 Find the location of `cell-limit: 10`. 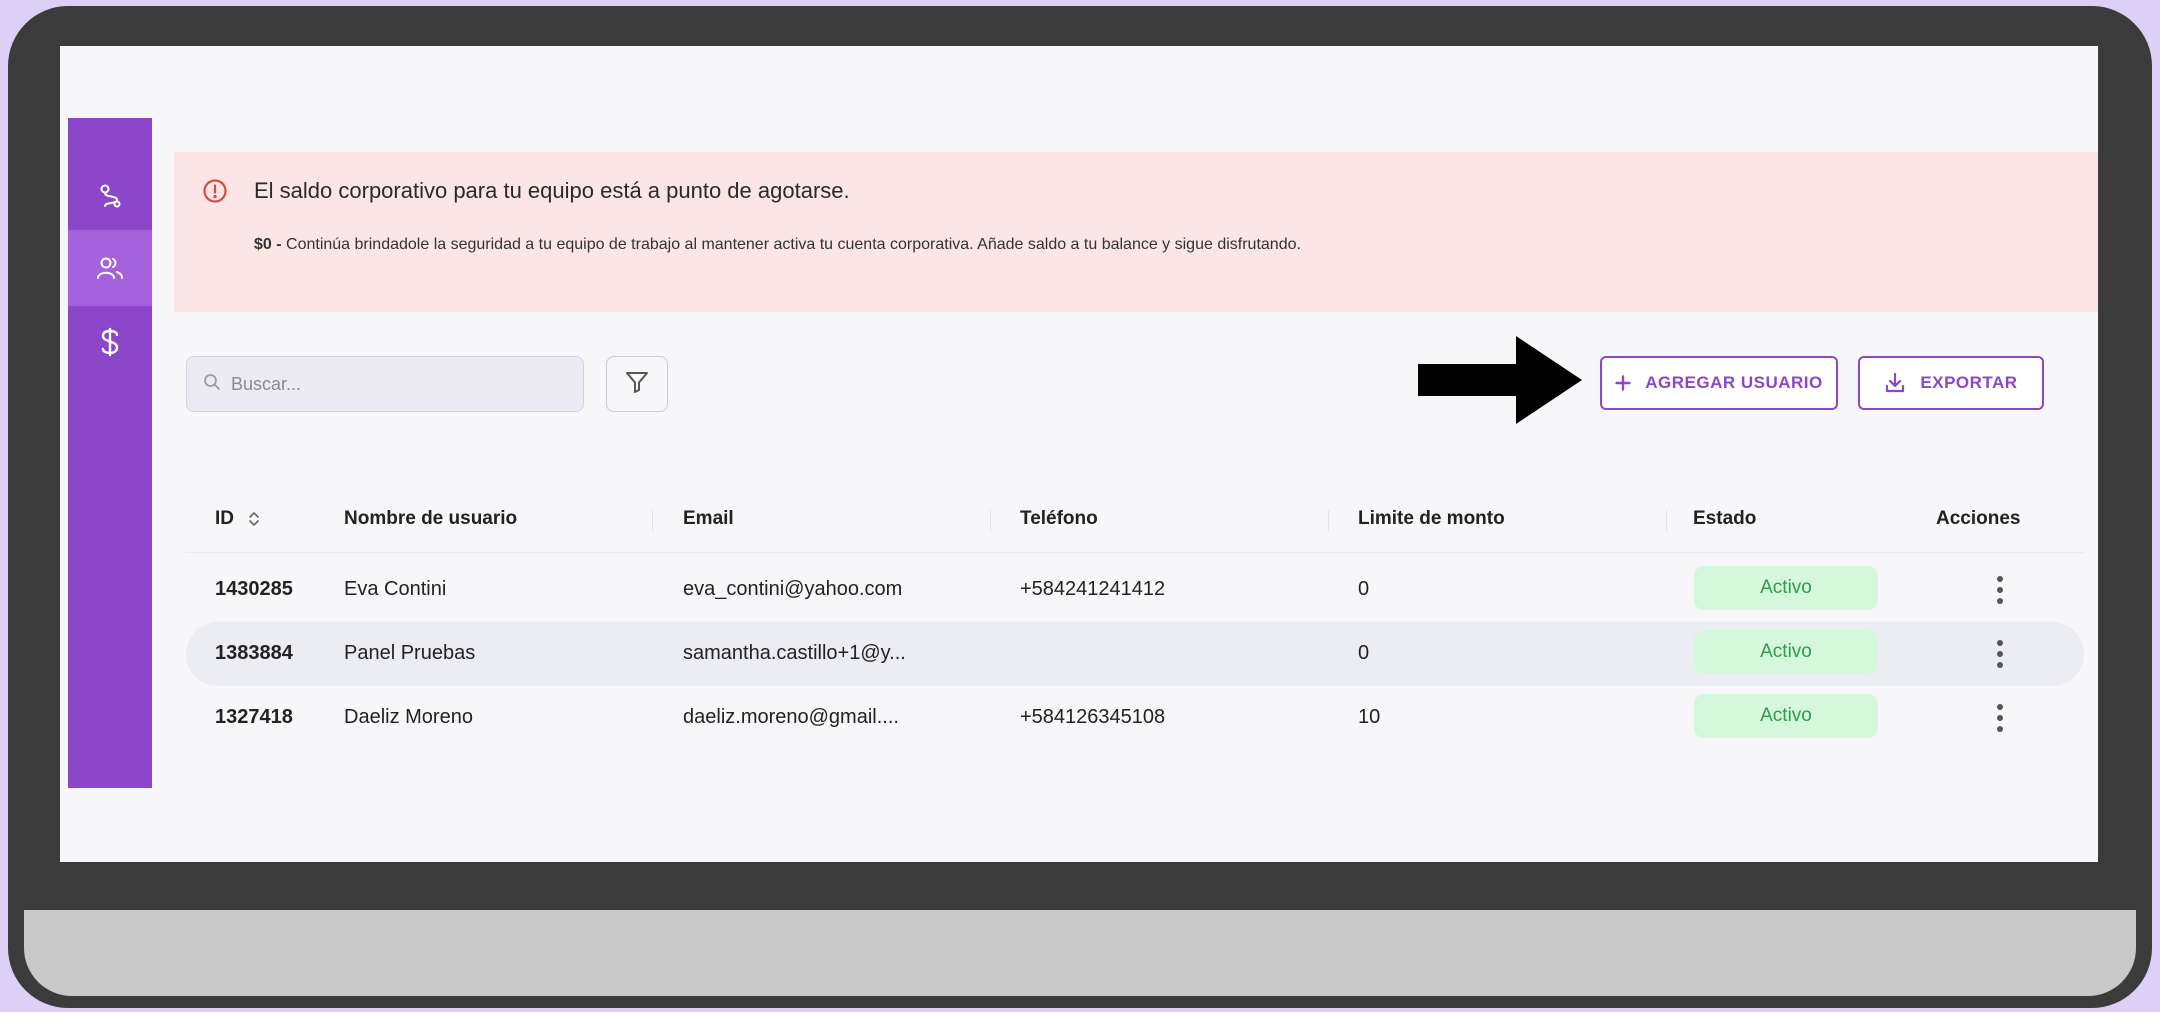

cell-limit: 10 is located at coordinates (1369, 717).